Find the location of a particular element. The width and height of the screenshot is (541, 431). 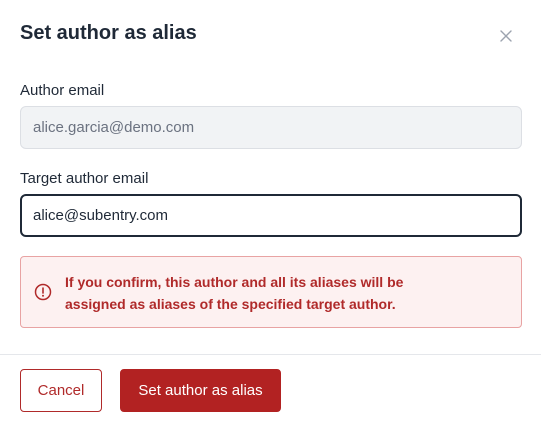

target-author-email-field is located at coordinates (271, 215).